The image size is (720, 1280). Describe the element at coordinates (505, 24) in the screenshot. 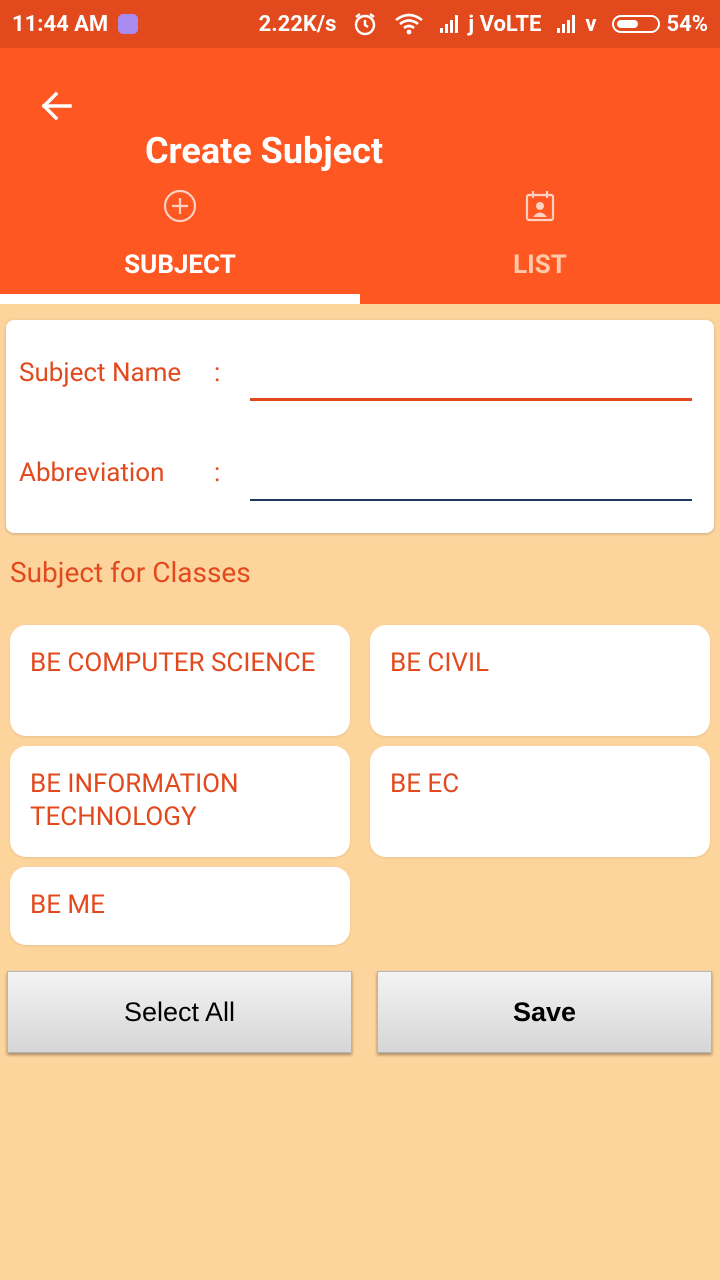

I see `carrier-label: j VoLTE` at that location.